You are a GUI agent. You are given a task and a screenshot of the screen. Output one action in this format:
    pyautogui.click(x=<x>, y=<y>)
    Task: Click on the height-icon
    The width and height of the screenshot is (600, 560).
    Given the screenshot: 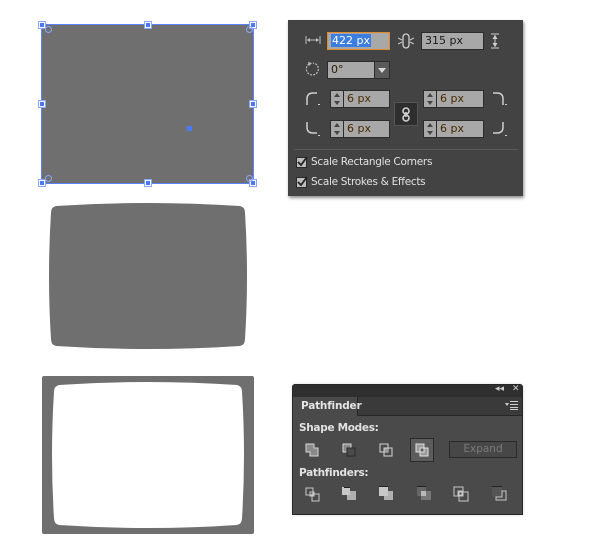 What is the action you would take?
    pyautogui.click(x=495, y=41)
    